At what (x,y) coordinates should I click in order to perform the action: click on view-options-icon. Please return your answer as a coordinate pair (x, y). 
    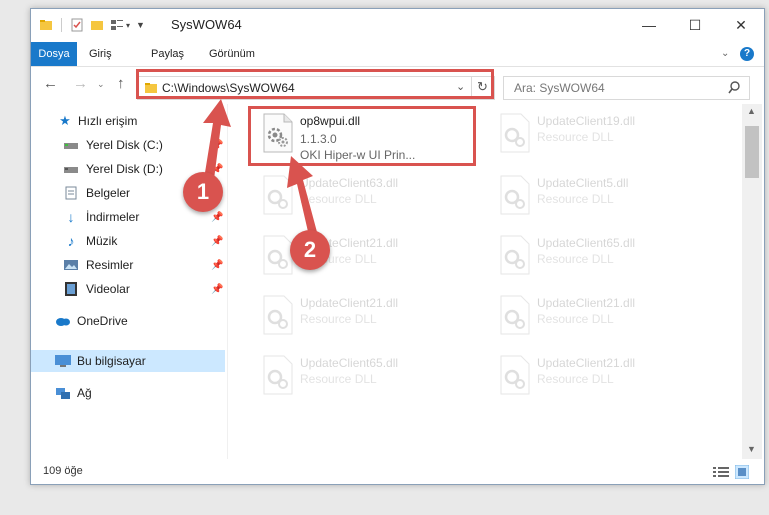
    Looking at the image, I should click on (117, 25).